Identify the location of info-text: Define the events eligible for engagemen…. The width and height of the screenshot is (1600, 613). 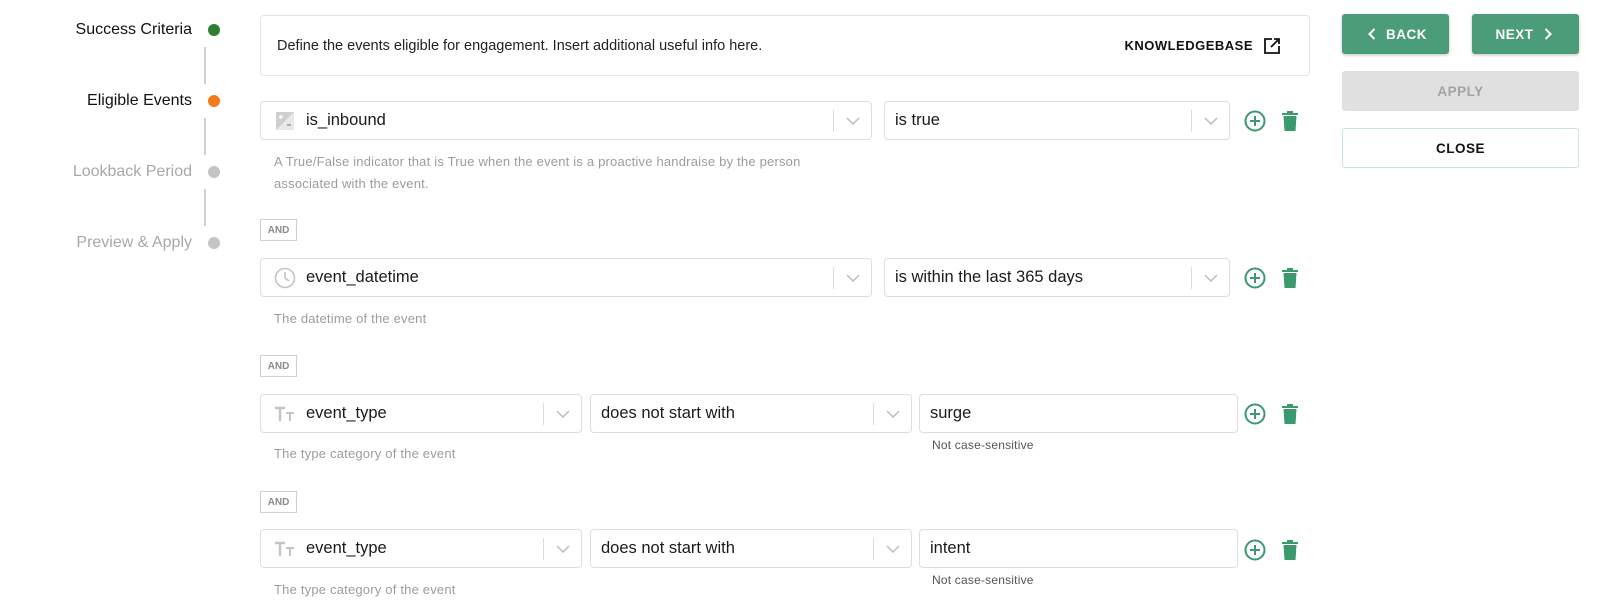
(520, 45).